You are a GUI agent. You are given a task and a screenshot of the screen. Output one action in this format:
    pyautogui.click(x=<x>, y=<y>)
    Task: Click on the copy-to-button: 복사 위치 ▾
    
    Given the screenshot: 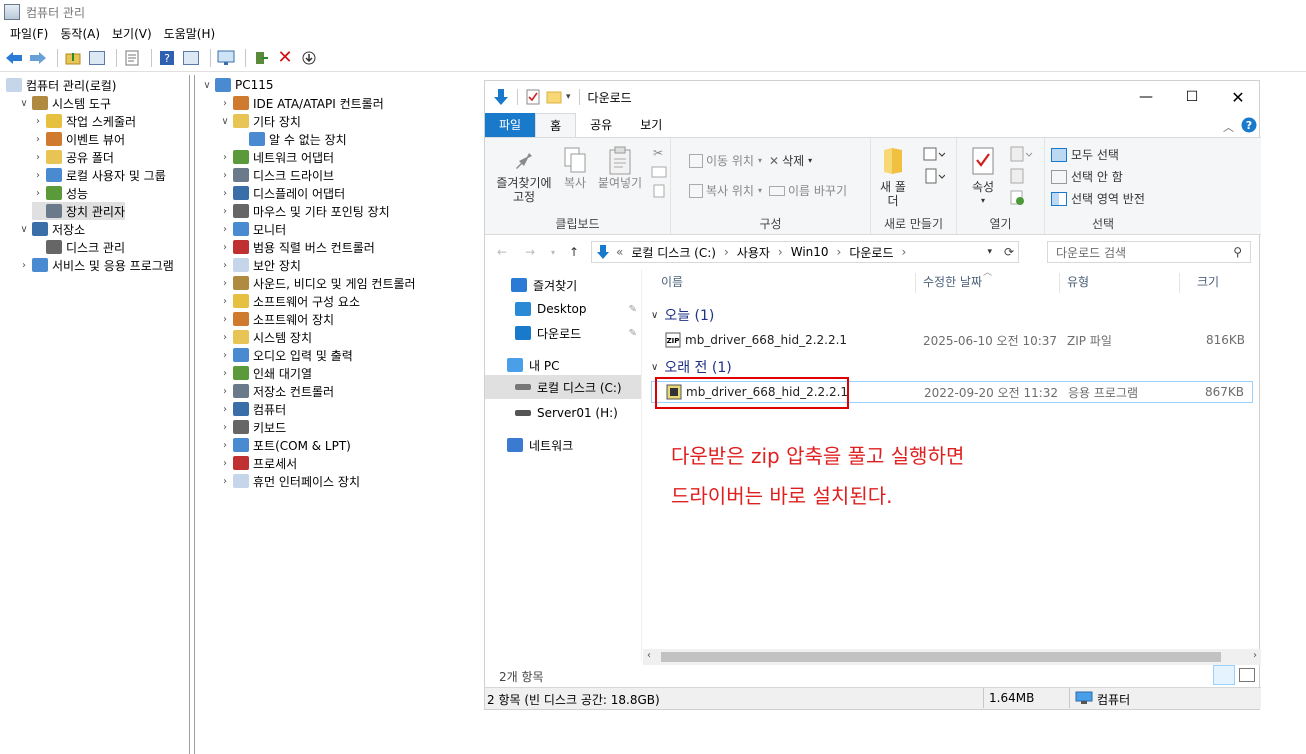 What is the action you would take?
    pyautogui.click(x=725, y=190)
    